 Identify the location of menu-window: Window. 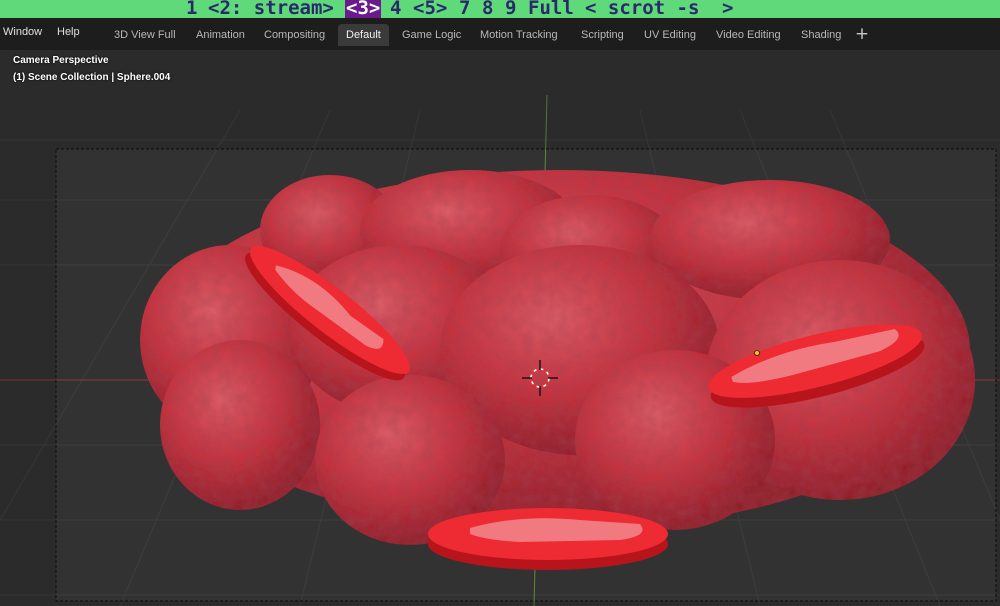
(22, 32).